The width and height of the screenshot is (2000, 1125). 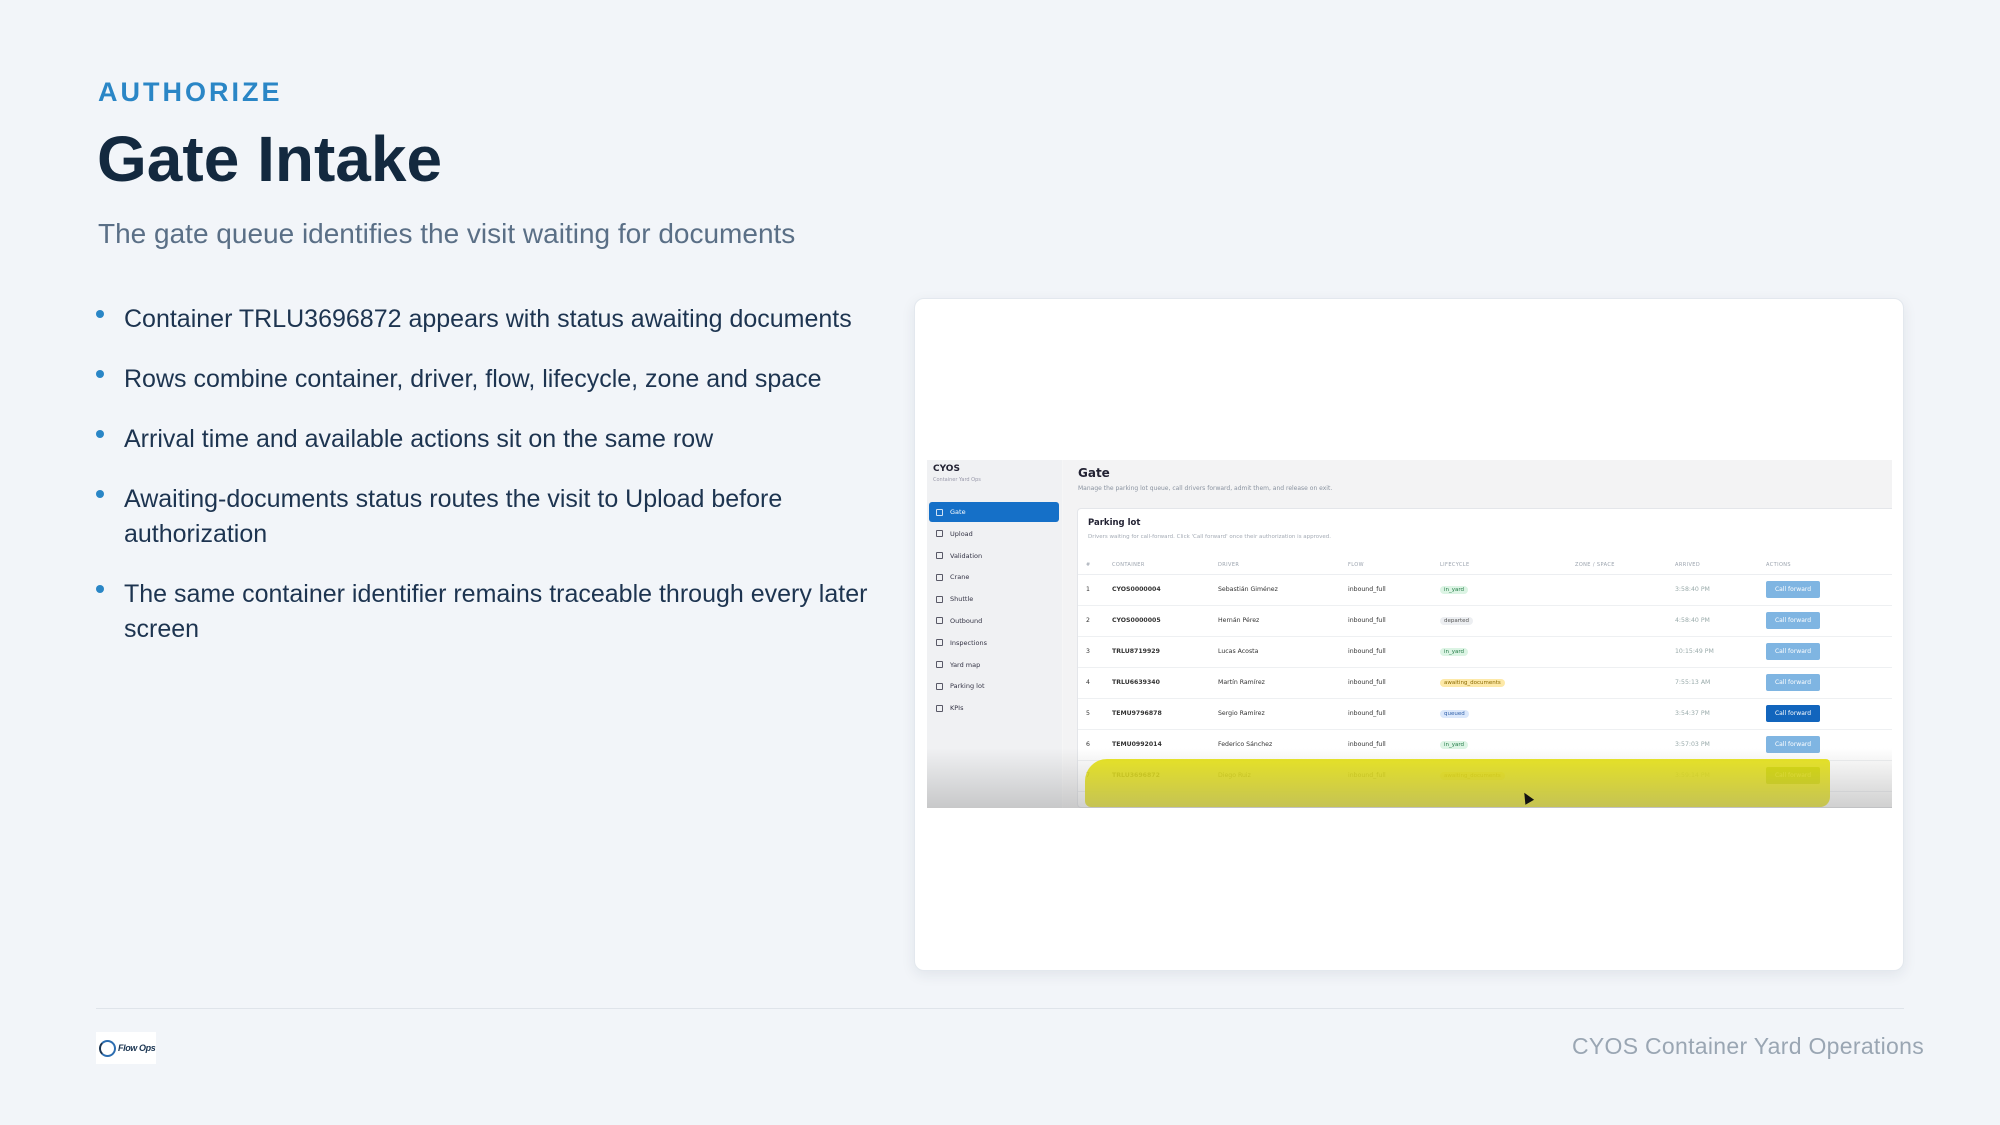 I want to click on column-header: CONTAINER, so click(x=1165, y=566).